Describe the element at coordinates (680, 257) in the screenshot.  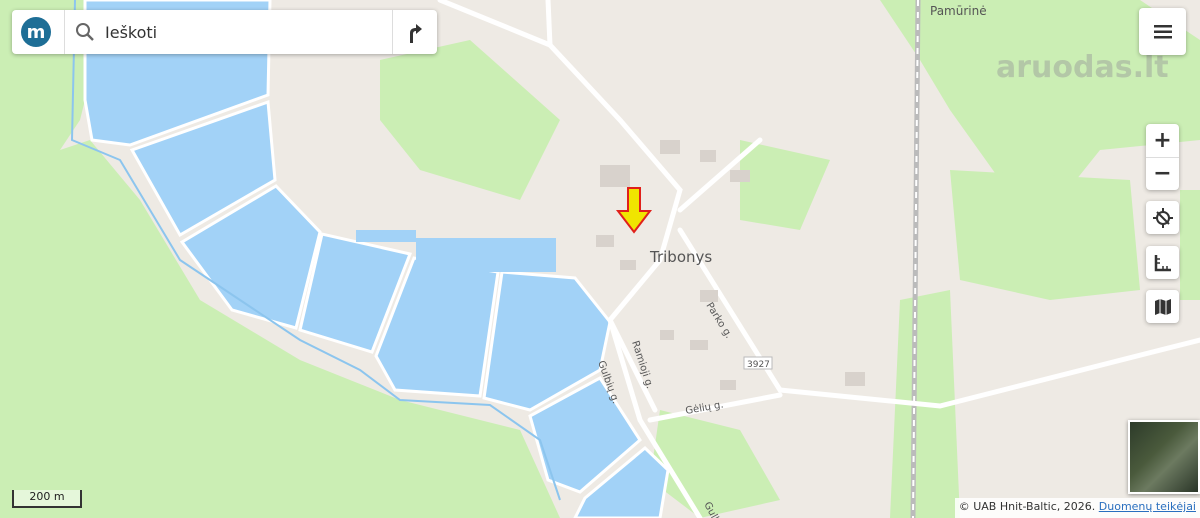
I see `town-label: Tribonys` at that location.